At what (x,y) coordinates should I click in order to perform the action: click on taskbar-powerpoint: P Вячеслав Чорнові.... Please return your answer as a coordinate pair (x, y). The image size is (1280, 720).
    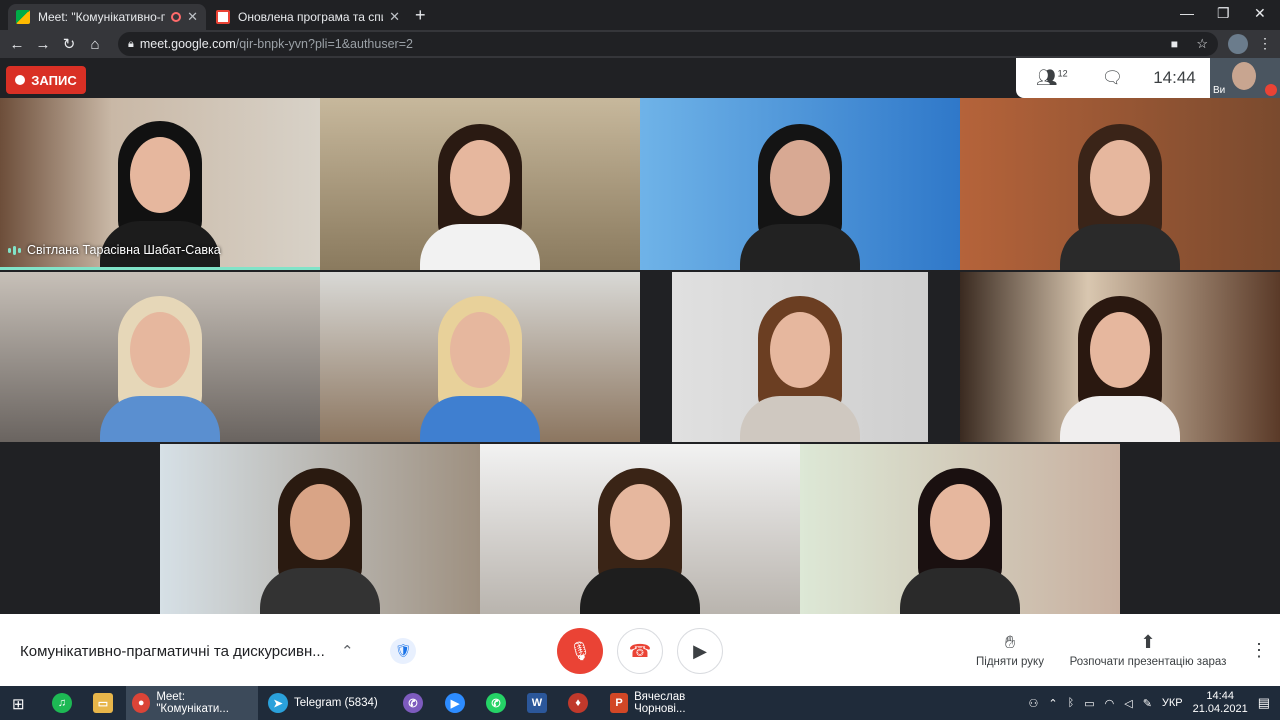
    Looking at the image, I should click on (670, 703).